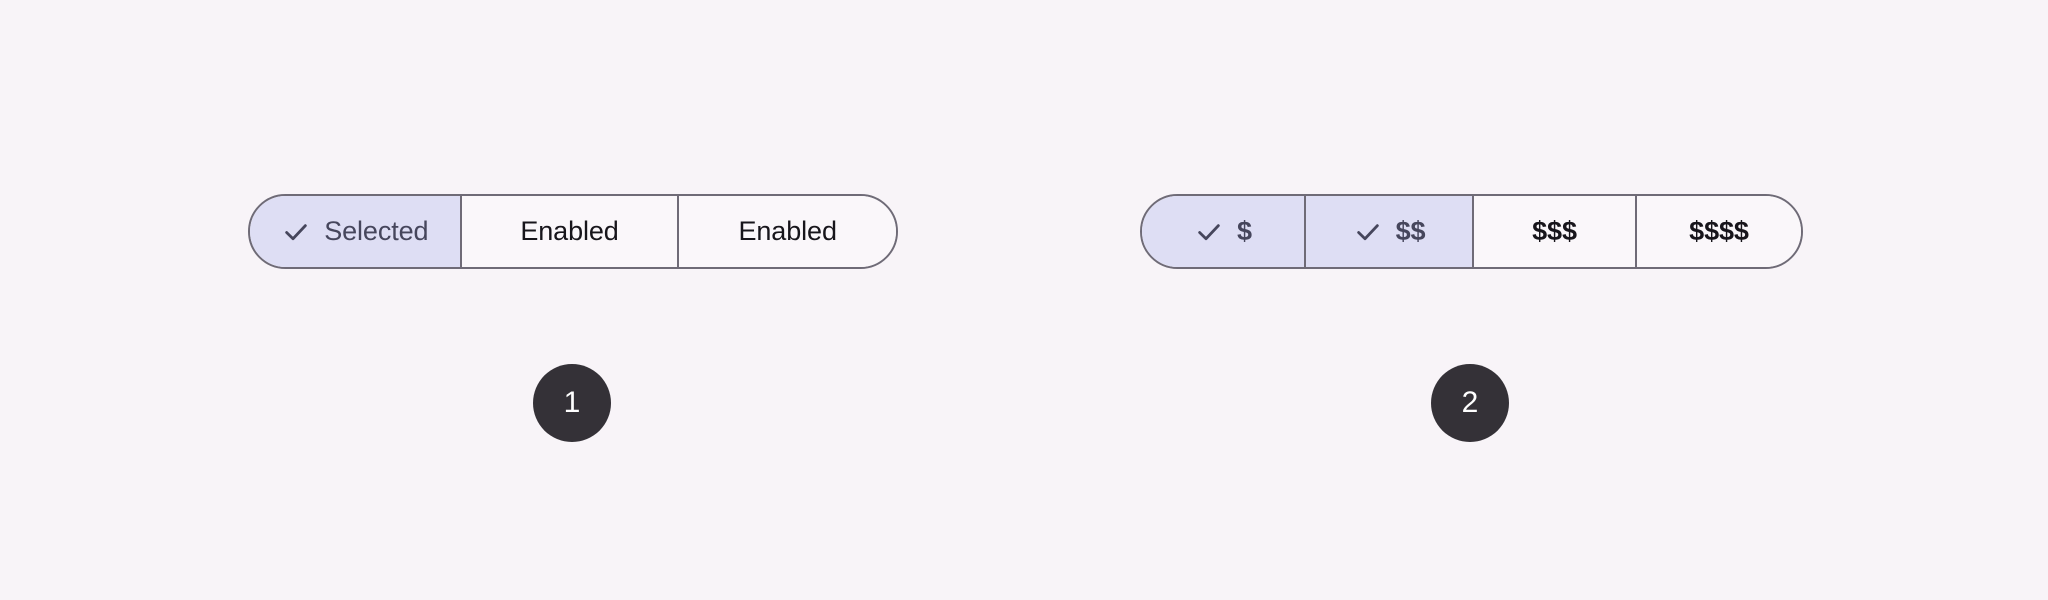 Image resolution: width=2048 pixels, height=600 pixels. What do you see at coordinates (1390, 231) in the screenshot?
I see `segment-price-2: $$` at bounding box center [1390, 231].